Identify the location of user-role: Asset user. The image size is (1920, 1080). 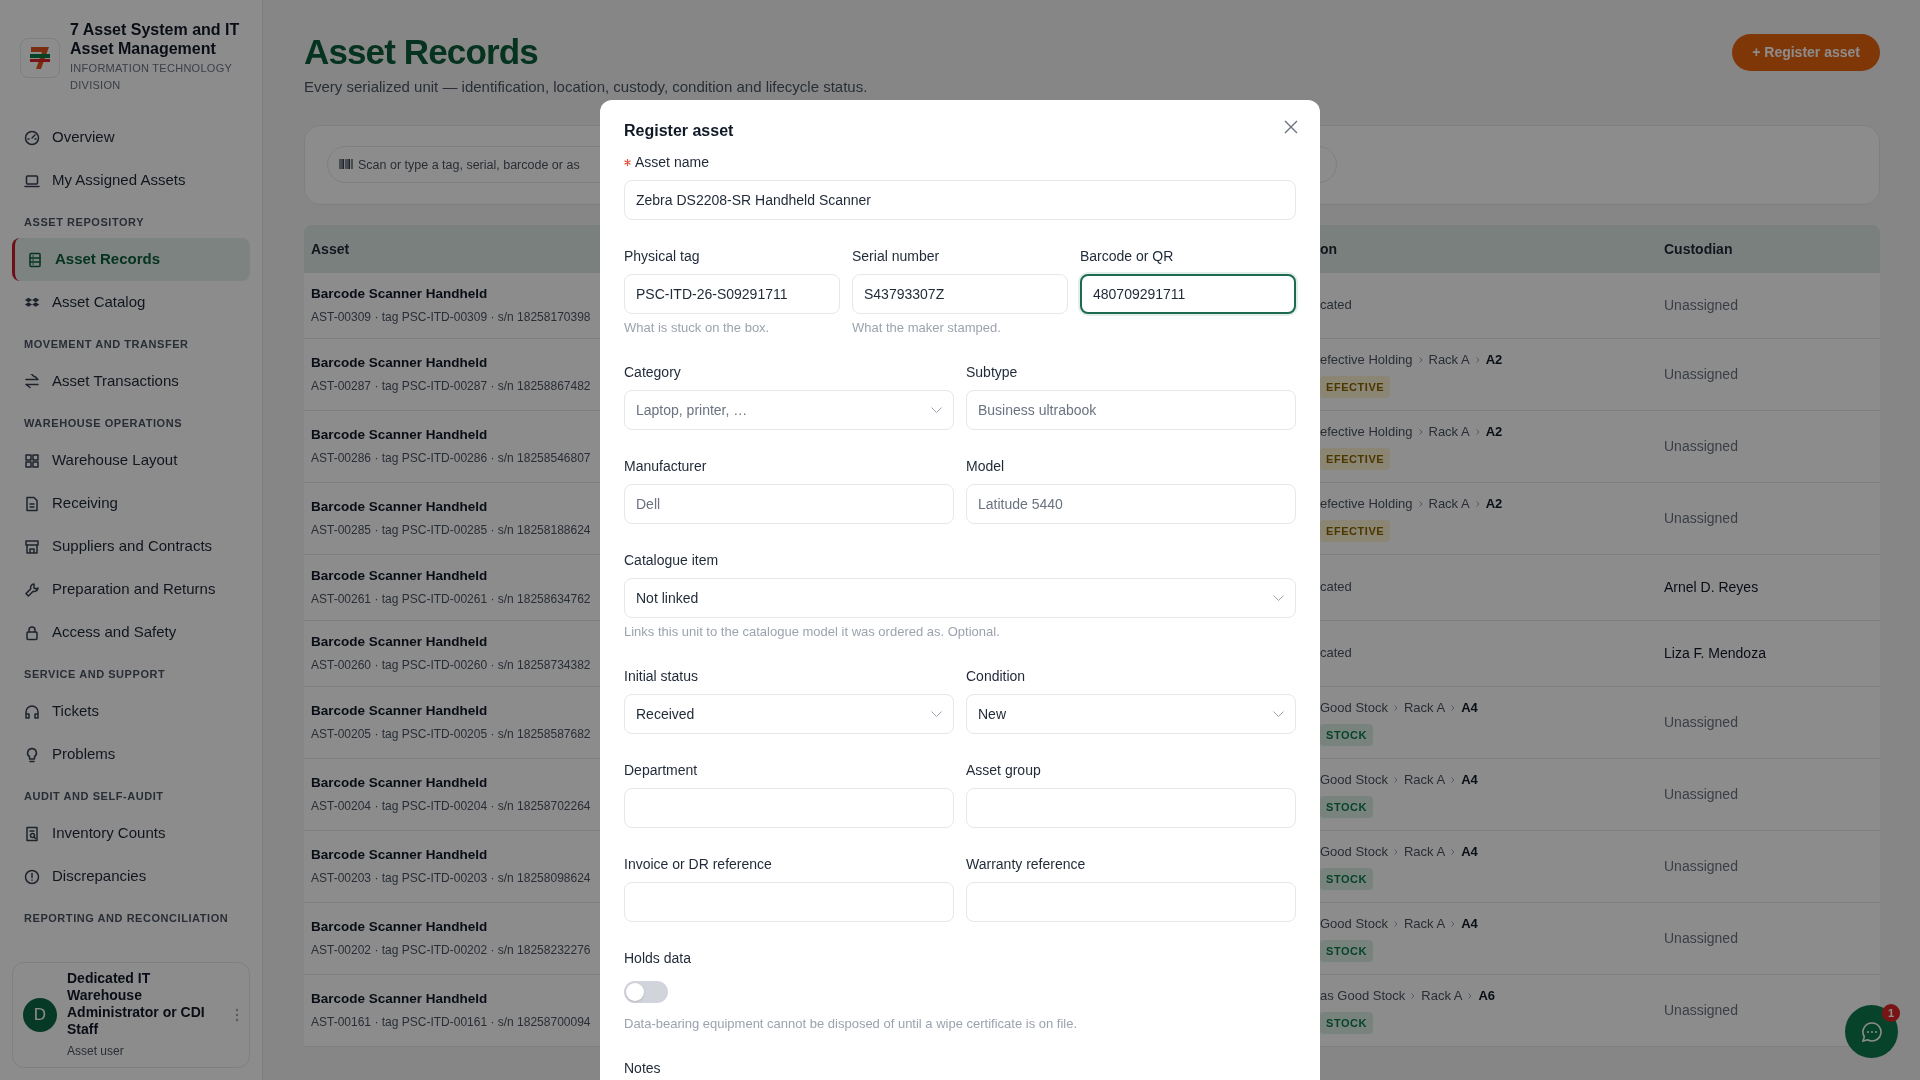
(96, 1051).